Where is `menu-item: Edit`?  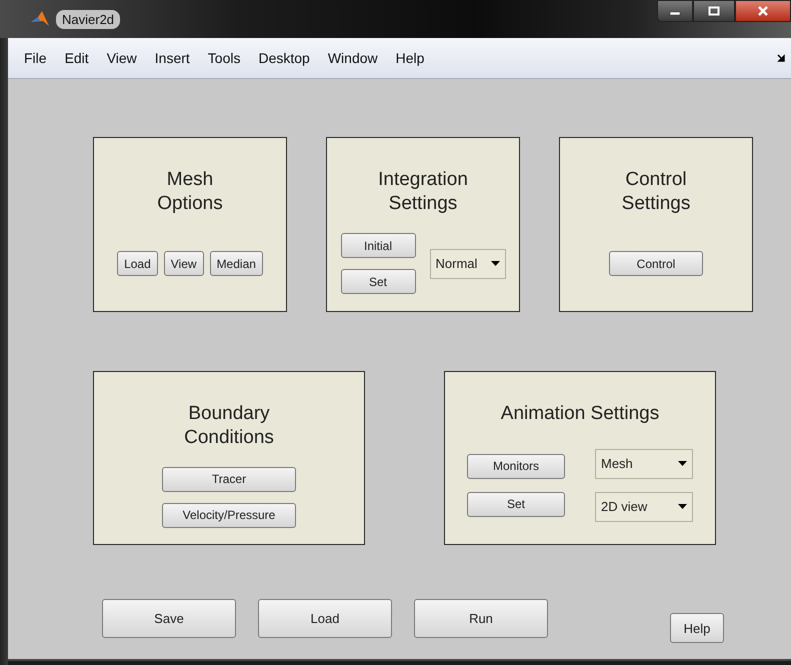
menu-item: Edit is located at coordinates (77, 58).